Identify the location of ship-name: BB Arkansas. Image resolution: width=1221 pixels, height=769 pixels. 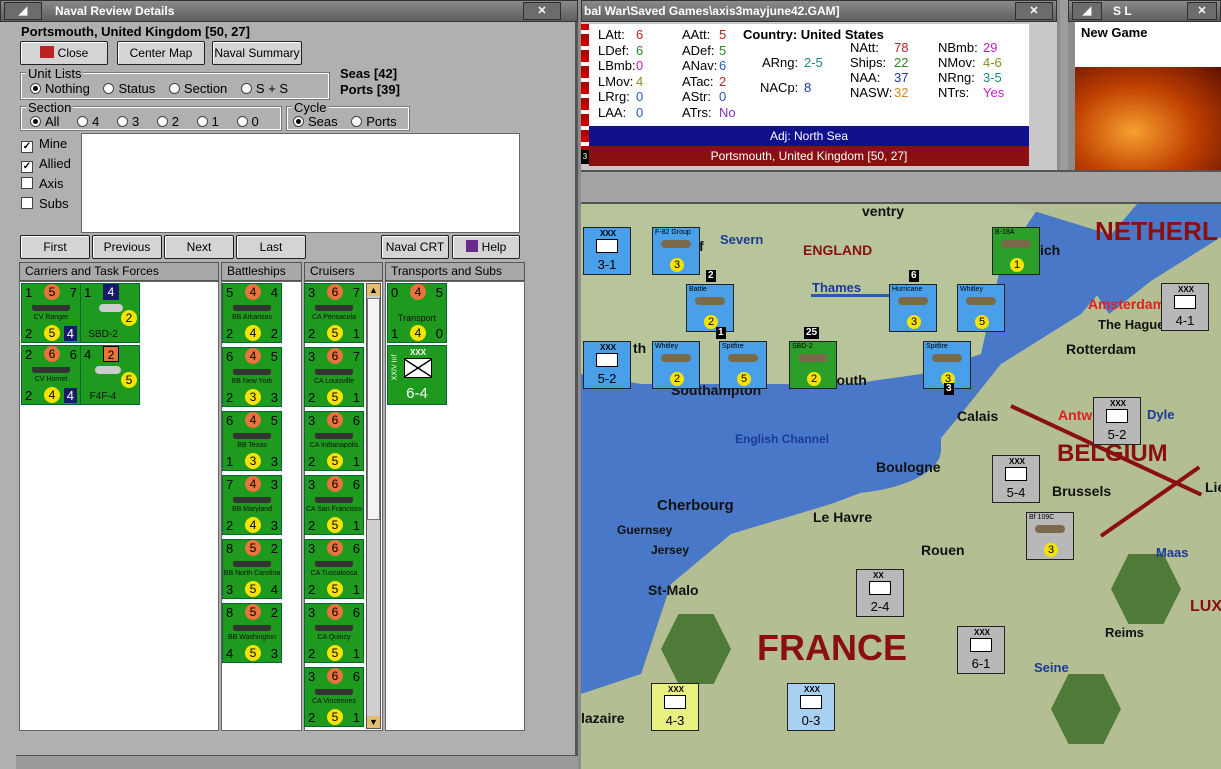
(252, 317).